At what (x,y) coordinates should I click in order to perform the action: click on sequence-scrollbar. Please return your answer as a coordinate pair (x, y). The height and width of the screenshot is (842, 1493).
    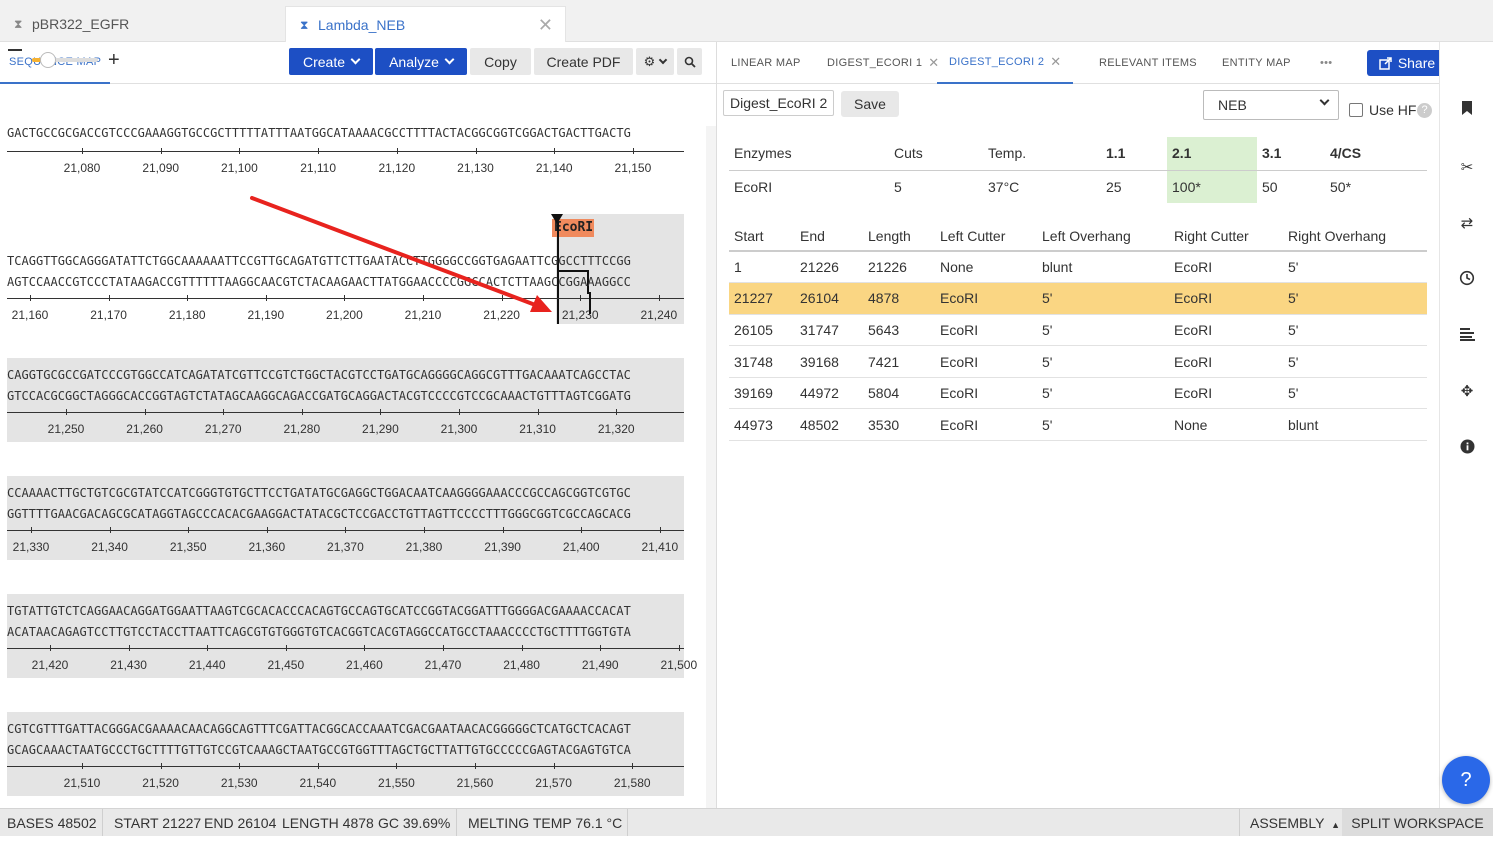
    Looking at the image, I should click on (711, 467).